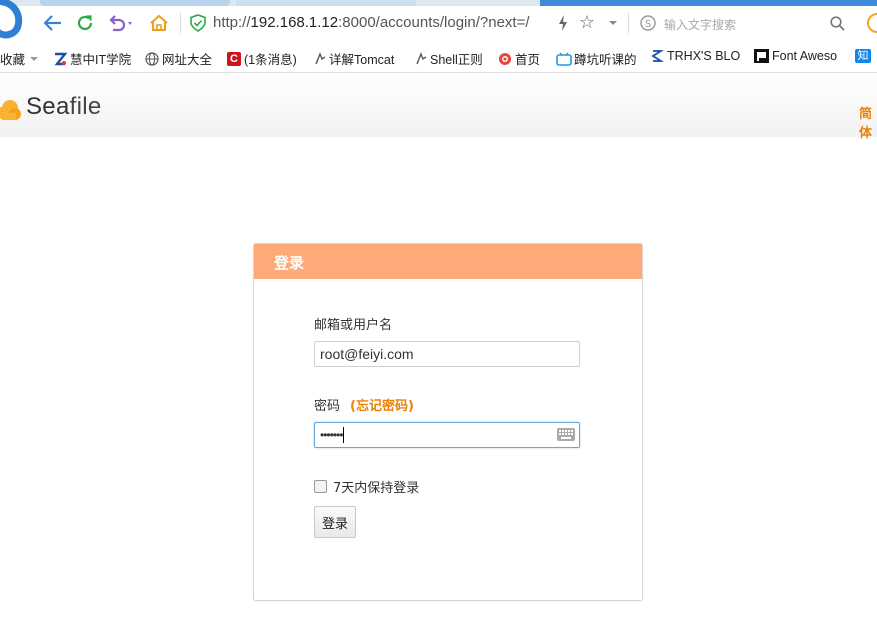  What do you see at coordinates (187, 60) in the screenshot?
I see `bookmark-label: 网址大全` at bounding box center [187, 60].